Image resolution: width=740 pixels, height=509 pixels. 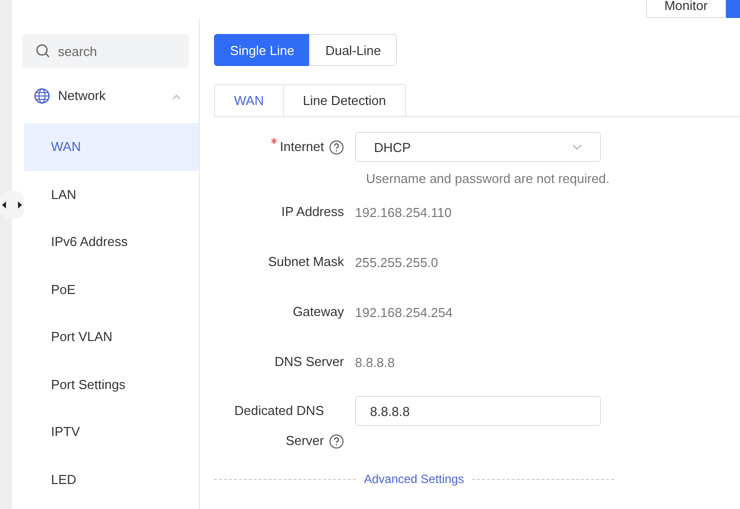 What do you see at coordinates (318, 312) in the screenshot?
I see `field-label: Gateway` at bounding box center [318, 312].